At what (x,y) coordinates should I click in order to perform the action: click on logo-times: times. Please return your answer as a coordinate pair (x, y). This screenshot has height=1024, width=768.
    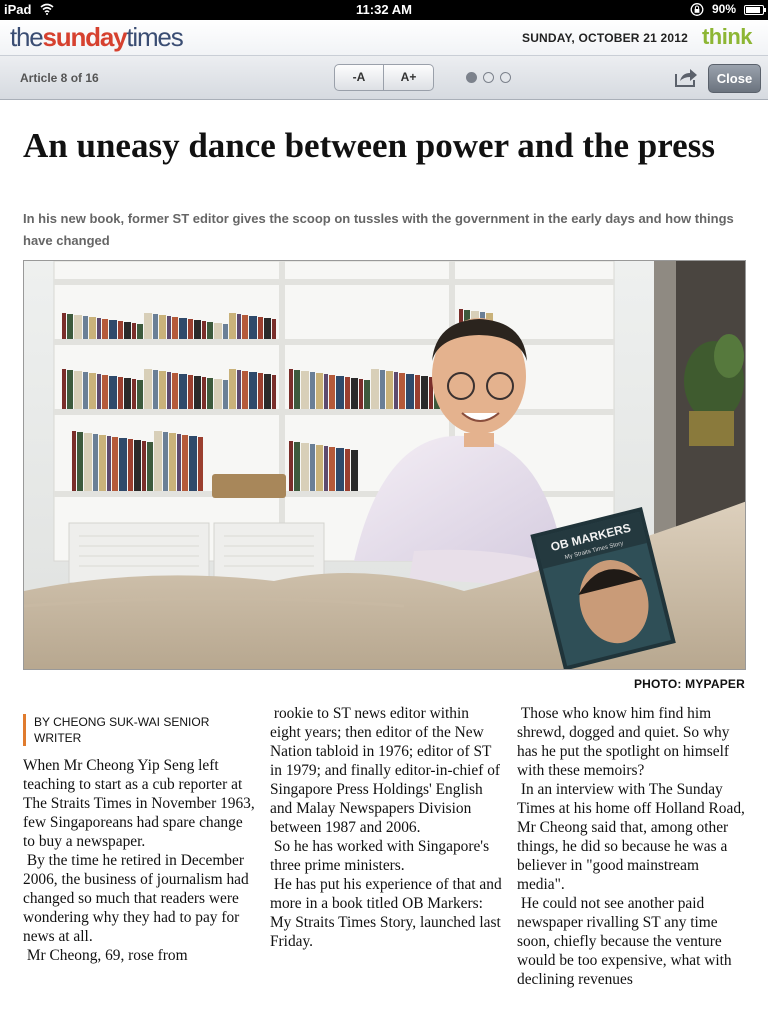
    Looking at the image, I should click on (154, 37).